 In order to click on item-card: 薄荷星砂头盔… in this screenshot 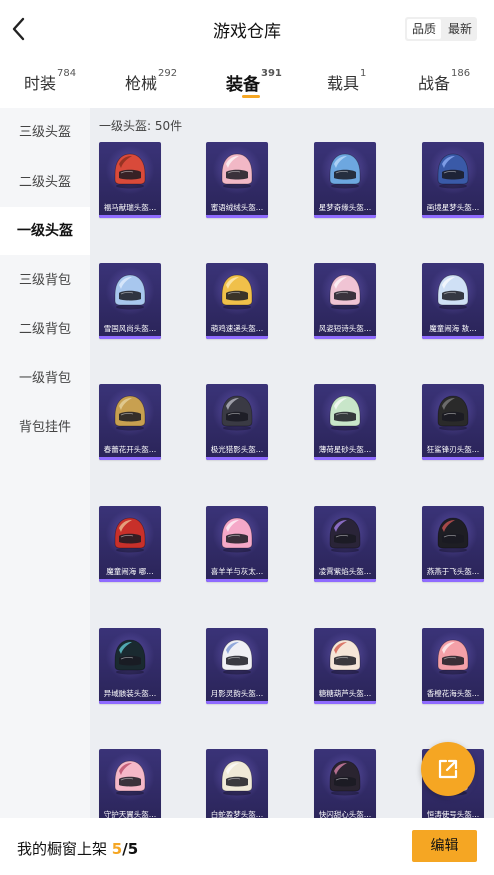, I will do `click(345, 422)`.